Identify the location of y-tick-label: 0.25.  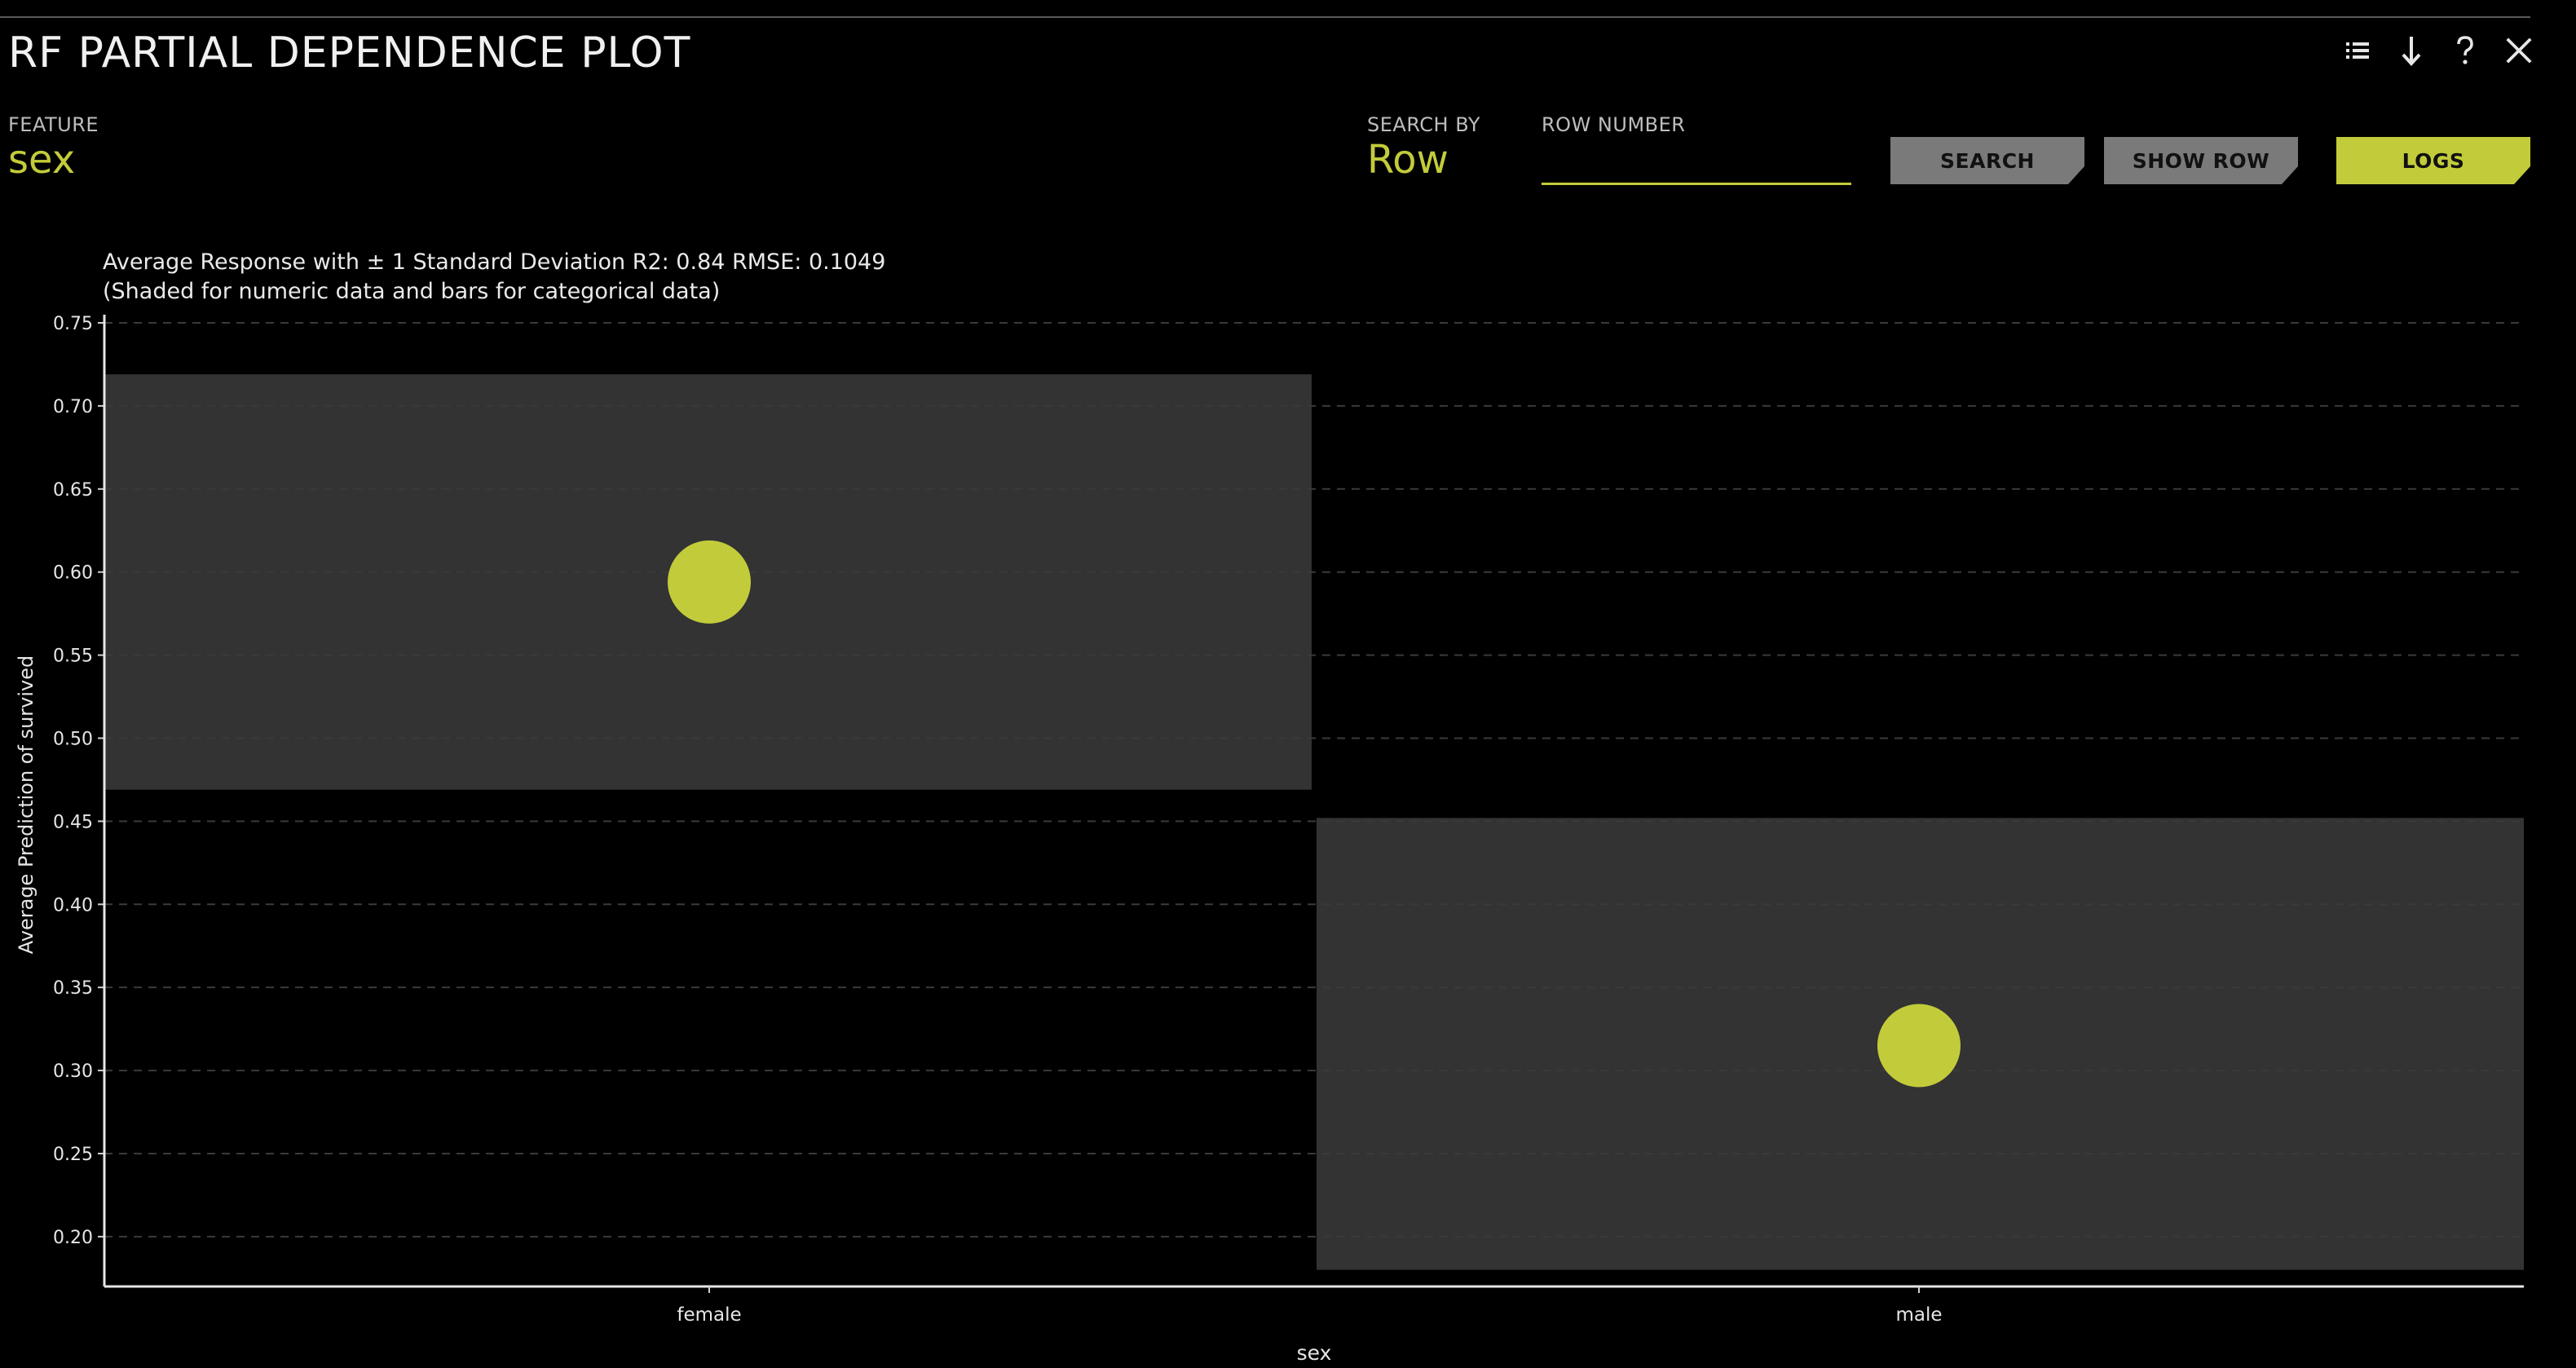
(73, 1155).